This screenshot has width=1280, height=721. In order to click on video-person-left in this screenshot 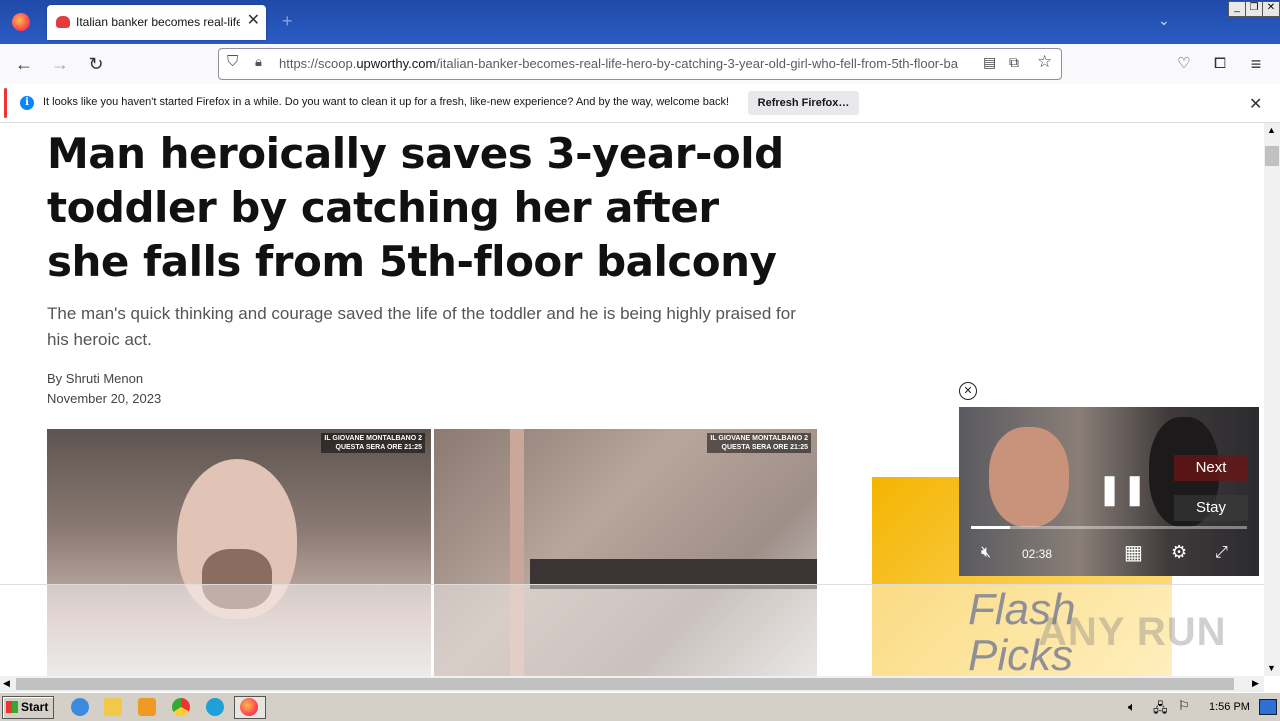, I will do `click(1029, 477)`.